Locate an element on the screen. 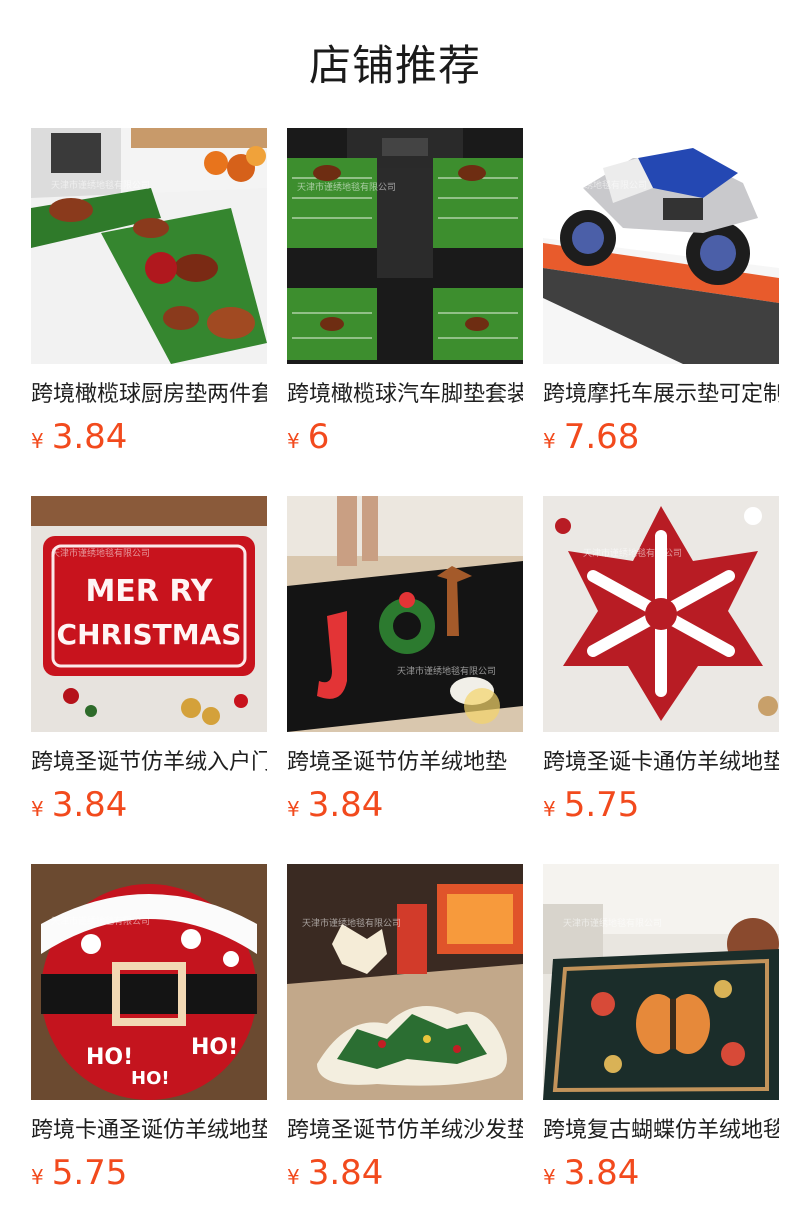 This screenshot has height=1232, width=790. product-card: 天津市谨绣地毯有限公司 跨境复古蝴蝶仿羊绒地毯 ¥3.84 is located at coordinates (661, 1029).